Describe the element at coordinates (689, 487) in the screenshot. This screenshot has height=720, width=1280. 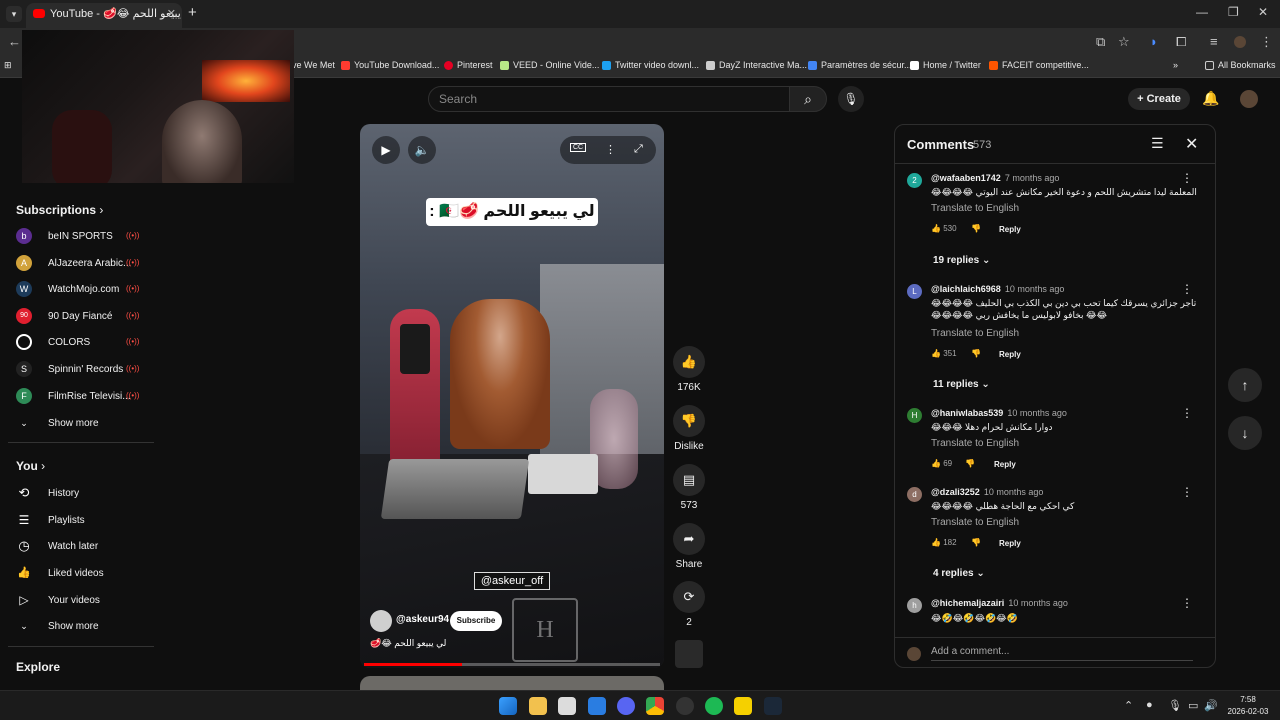
I see `comments-button: ▤ 573` at that location.